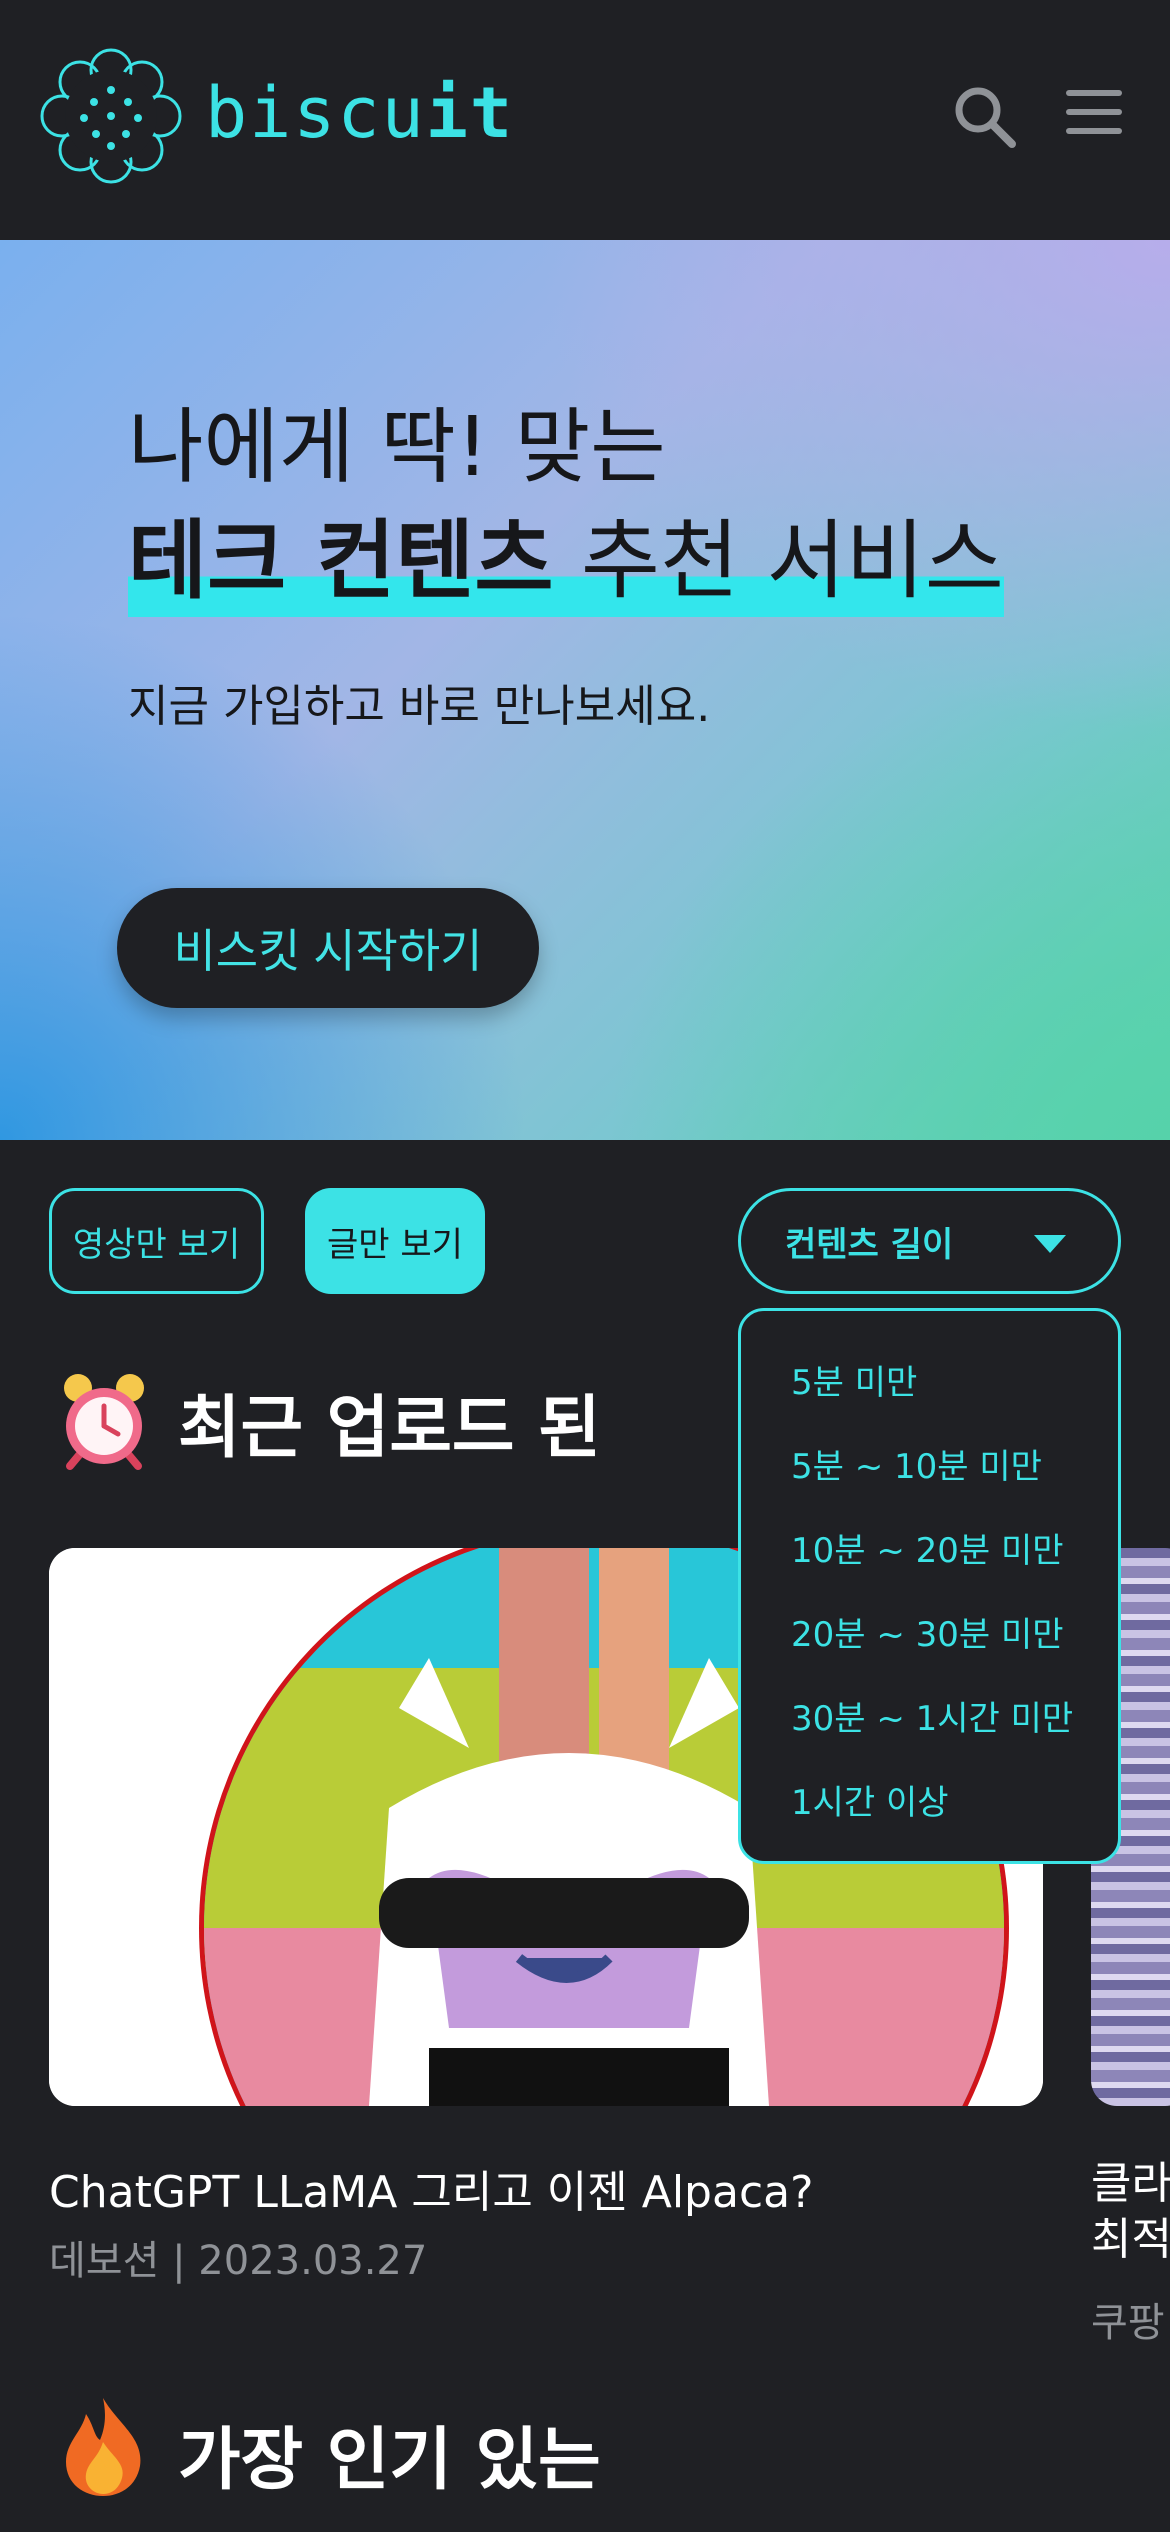 The image size is (1170, 2532). Describe the element at coordinates (985, 117) in the screenshot. I see `search-icon` at that location.